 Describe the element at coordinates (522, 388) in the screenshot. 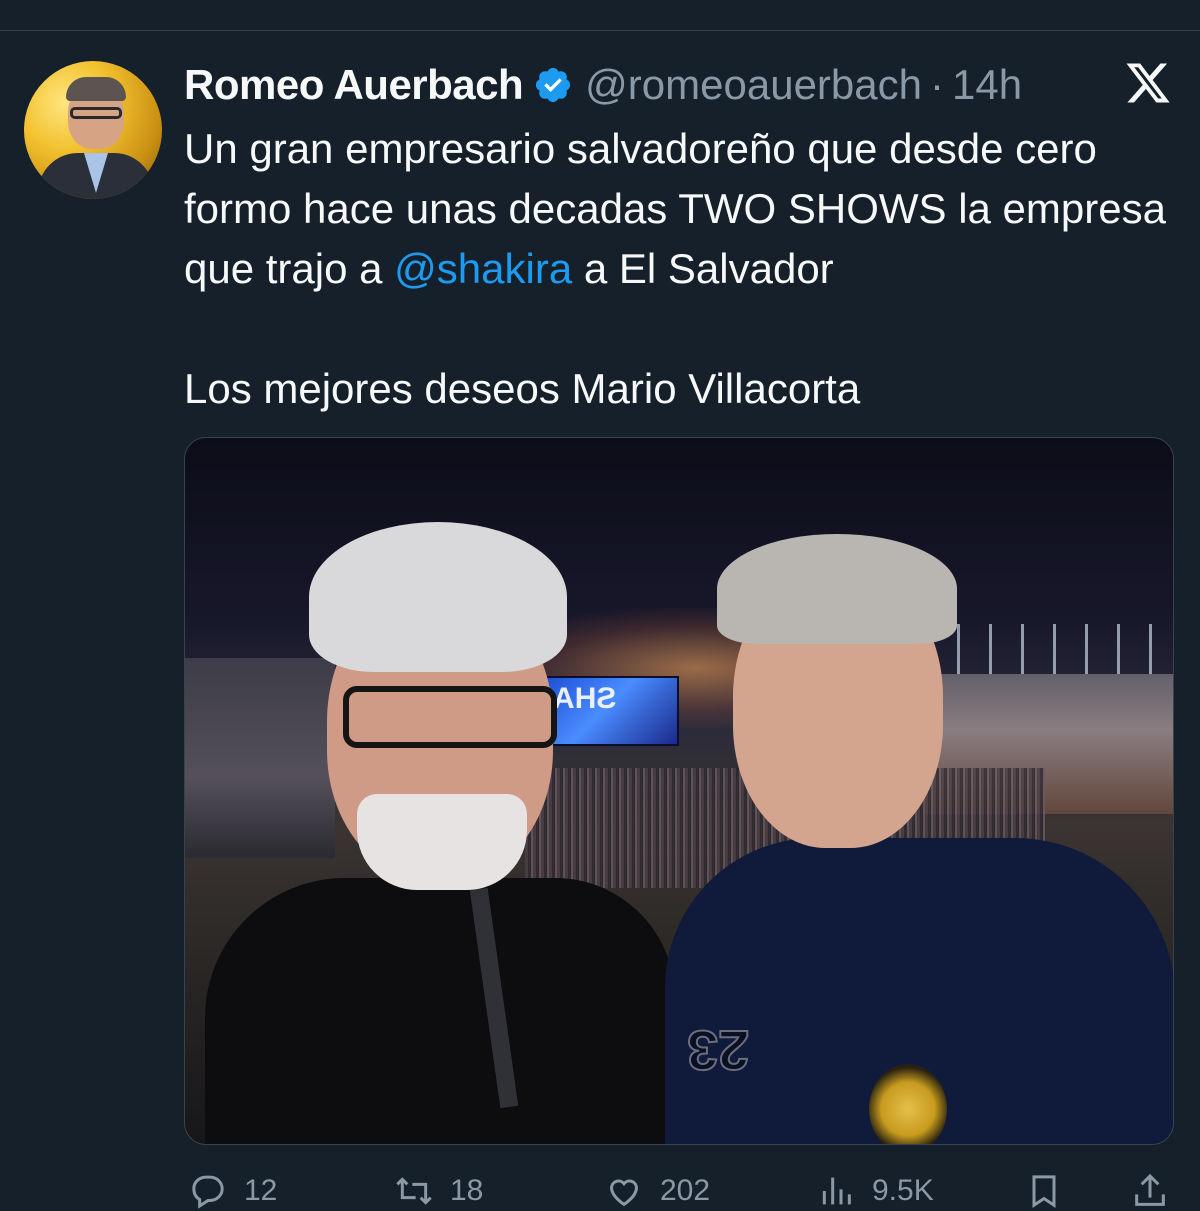

I see `tweet-text-paragraph2: Los mejores deseos Mario Villacorta` at that location.